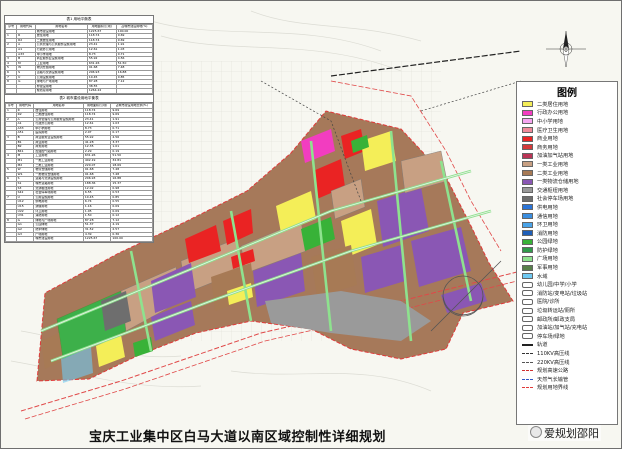  What do you see at coordinates (556, 319) in the screenshot?
I see `legend-label: 邮政所/邮政支局` at bounding box center [556, 319].